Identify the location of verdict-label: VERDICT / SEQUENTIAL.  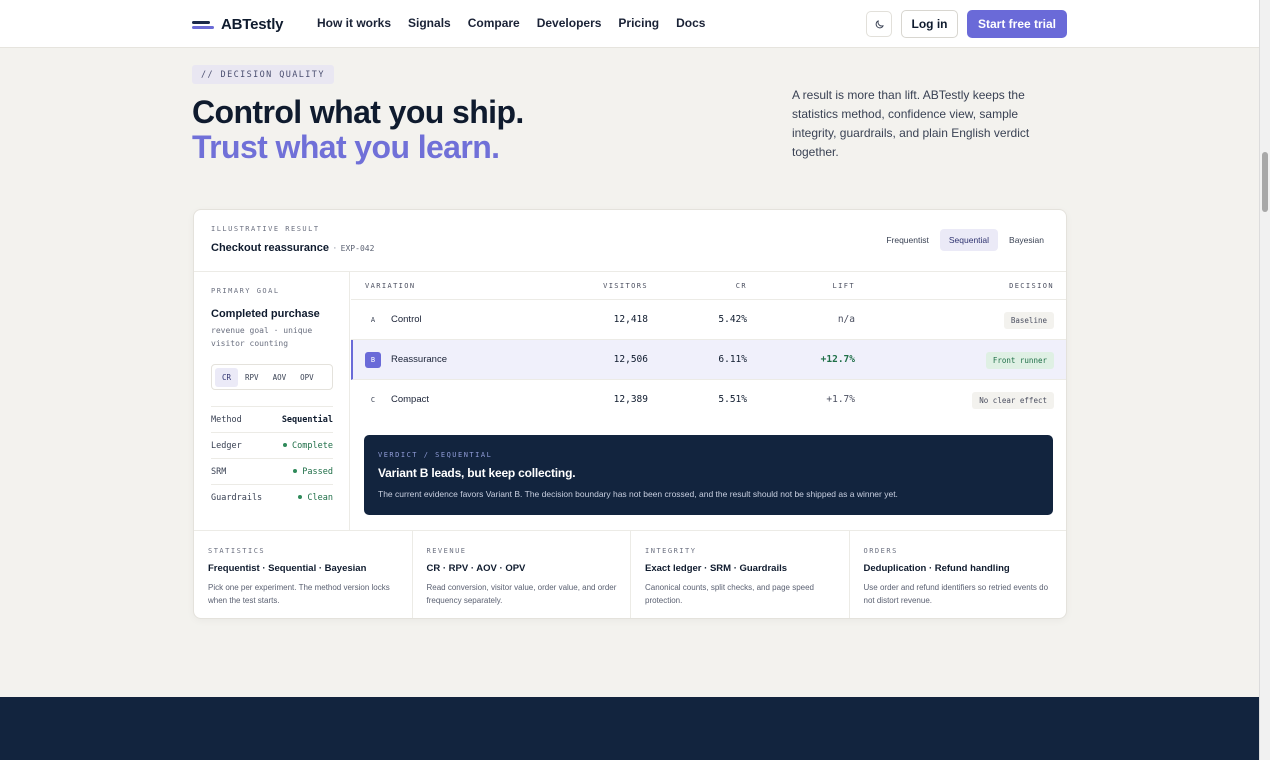
(435, 455).